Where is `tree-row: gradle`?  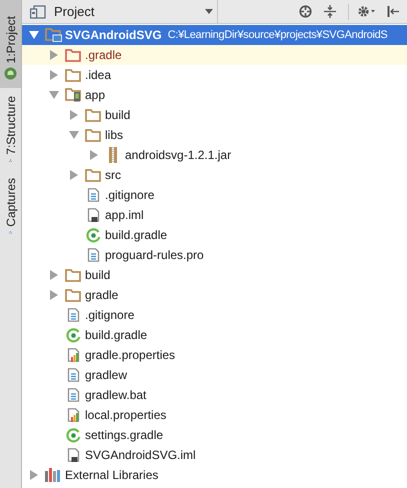
tree-row: gradle is located at coordinates (214, 295).